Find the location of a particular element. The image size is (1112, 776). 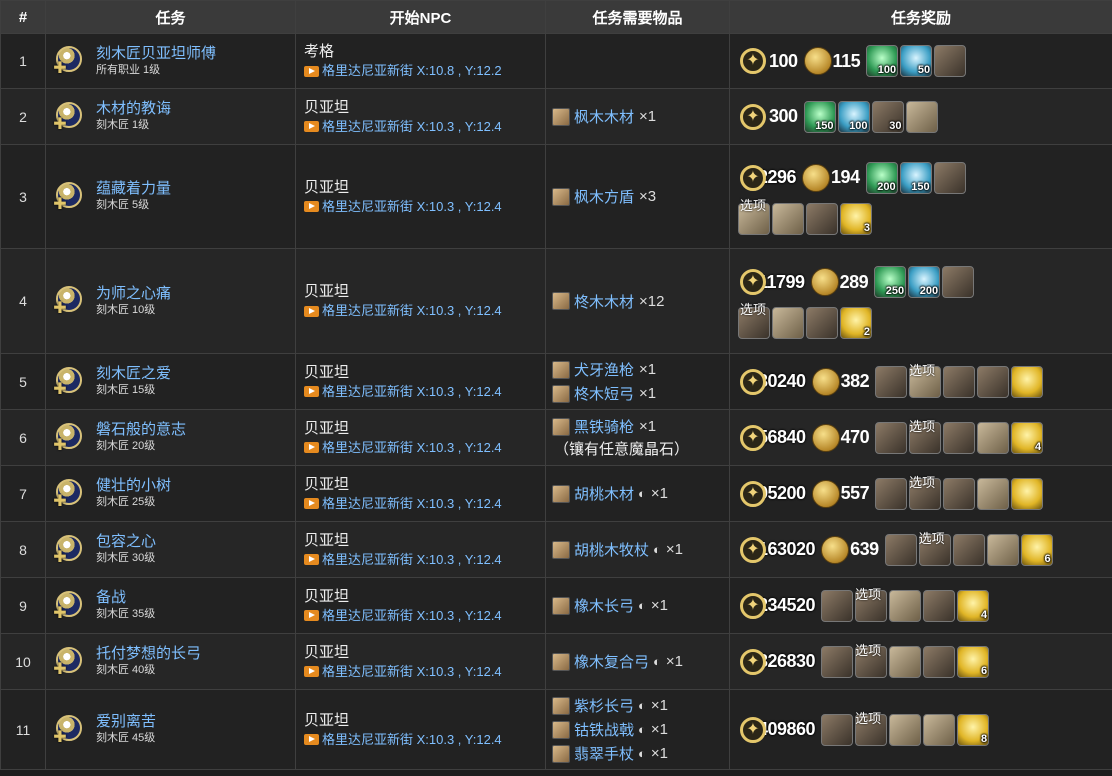

exp-icon: ✦ is located at coordinates (753, 178).